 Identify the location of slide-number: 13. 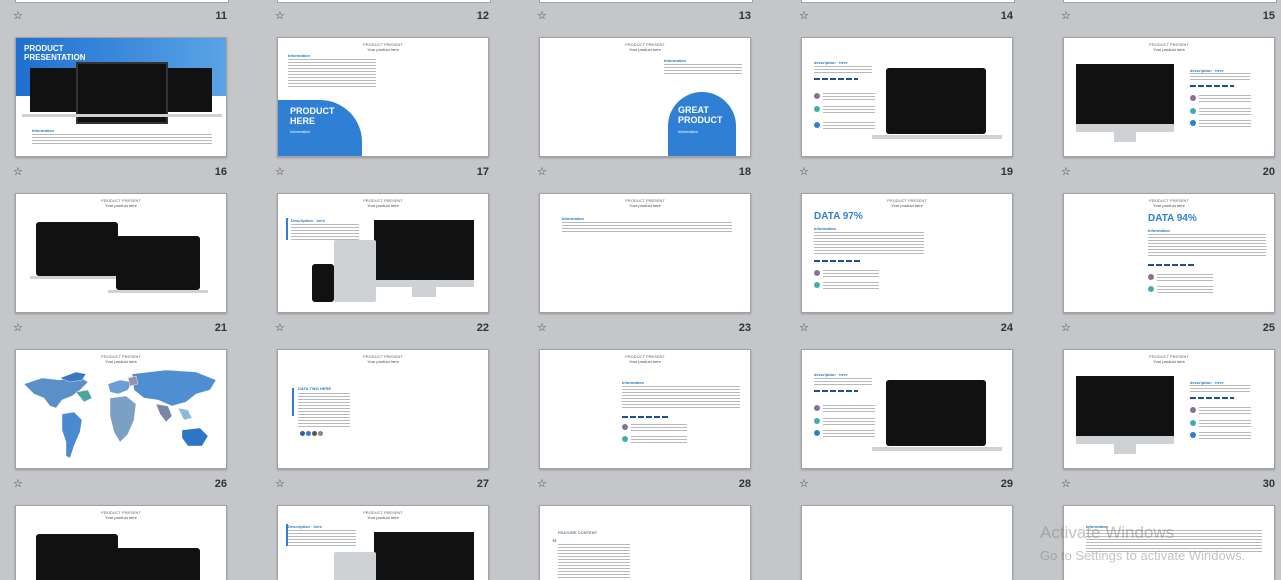
(744, 16).